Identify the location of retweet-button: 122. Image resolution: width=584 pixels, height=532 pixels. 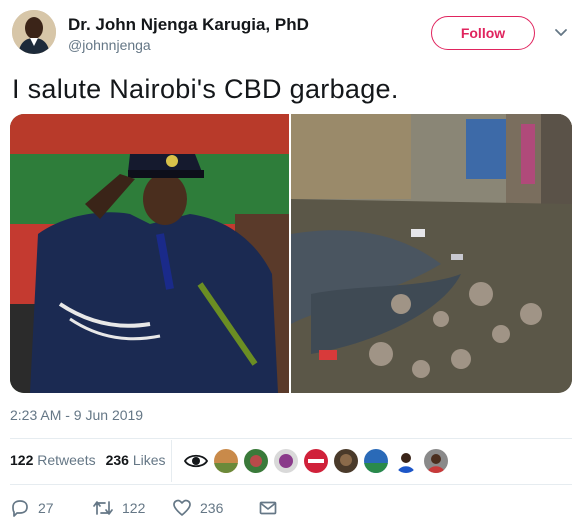
(132, 508).